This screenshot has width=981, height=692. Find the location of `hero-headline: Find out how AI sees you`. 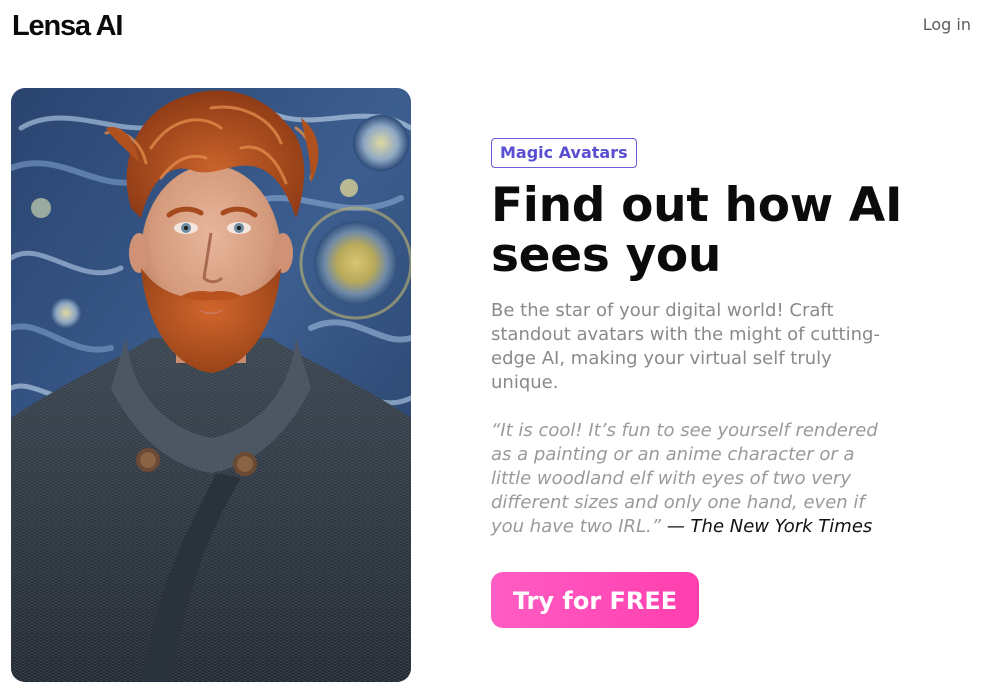

hero-headline: Find out how AI sees you is located at coordinates (697, 230).